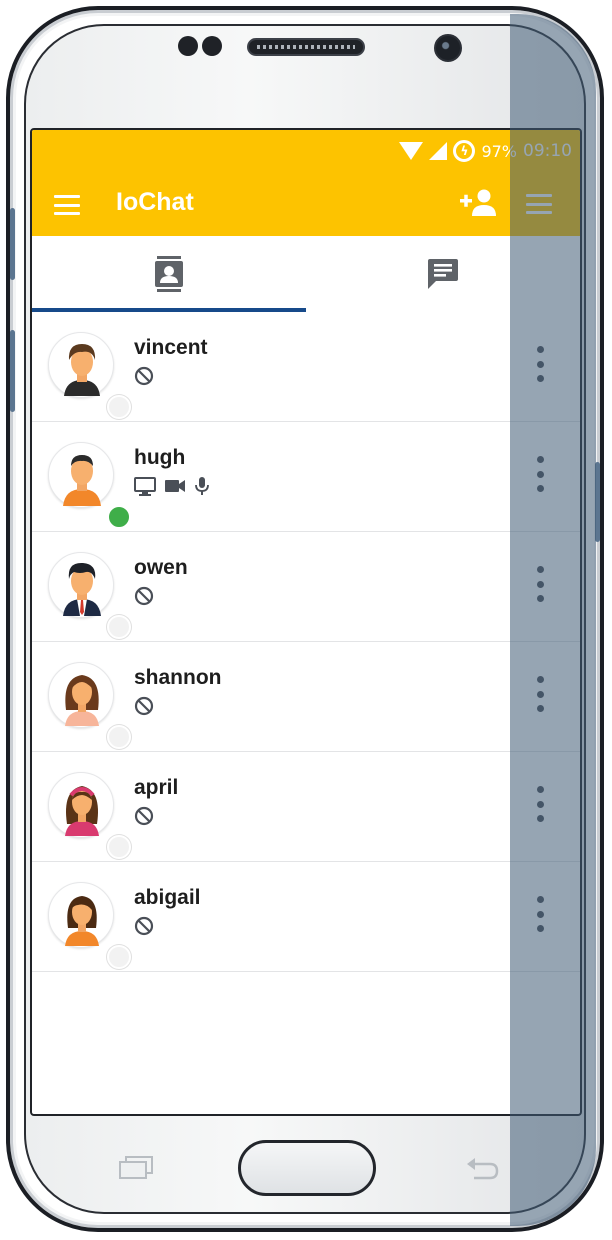 This screenshot has width=612, height=1240. Describe the element at coordinates (411, 151) in the screenshot. I see `wifi-icon` at that location.